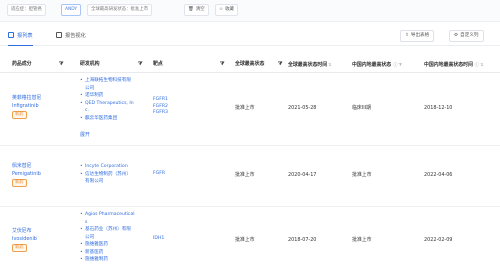  Describe the element at coordinates (438, 175) in the screenshot. I see `cn-time: 2022-04-06` at that location.